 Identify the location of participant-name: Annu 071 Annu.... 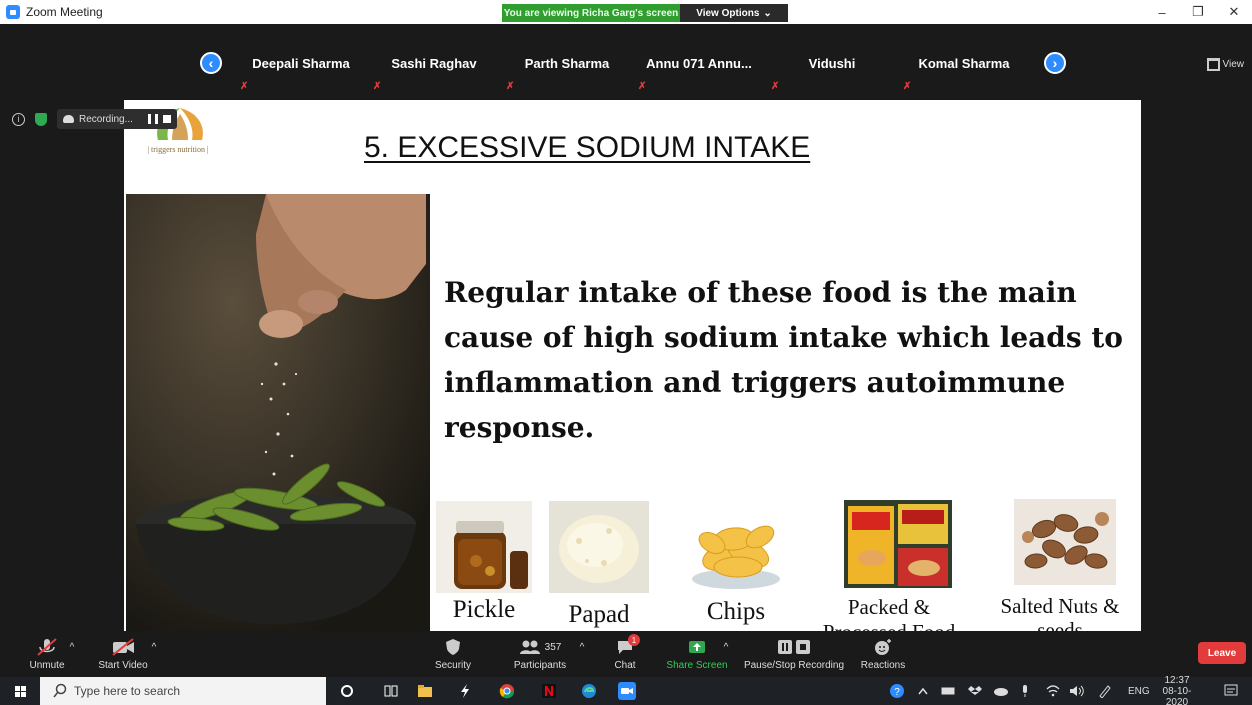
(699, 63).